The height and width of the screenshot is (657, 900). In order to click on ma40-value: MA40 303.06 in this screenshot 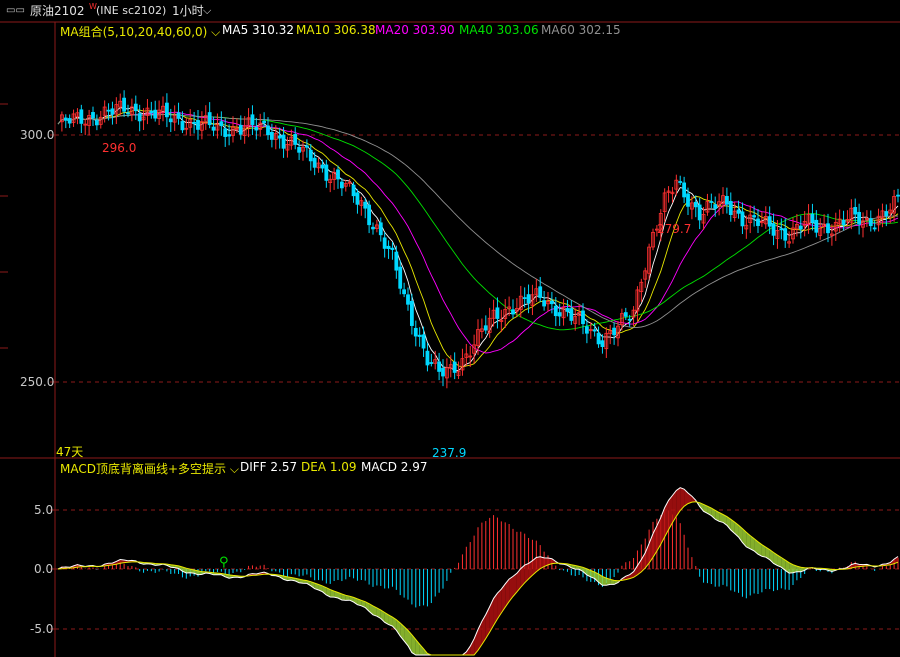, I will do `click(499, 30)`.